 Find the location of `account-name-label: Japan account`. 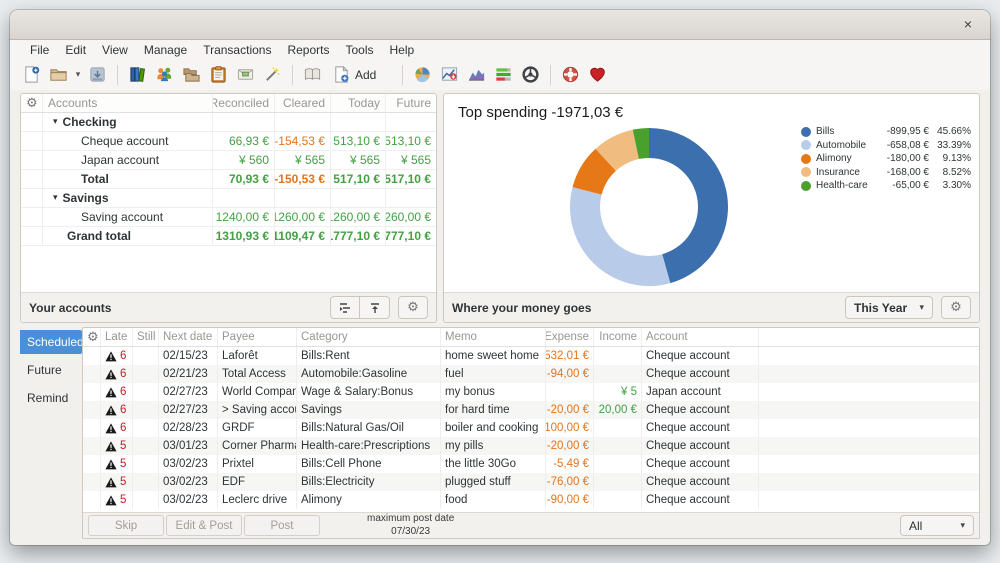

account-name-label: Japan account is located at coordinates (120, 160).